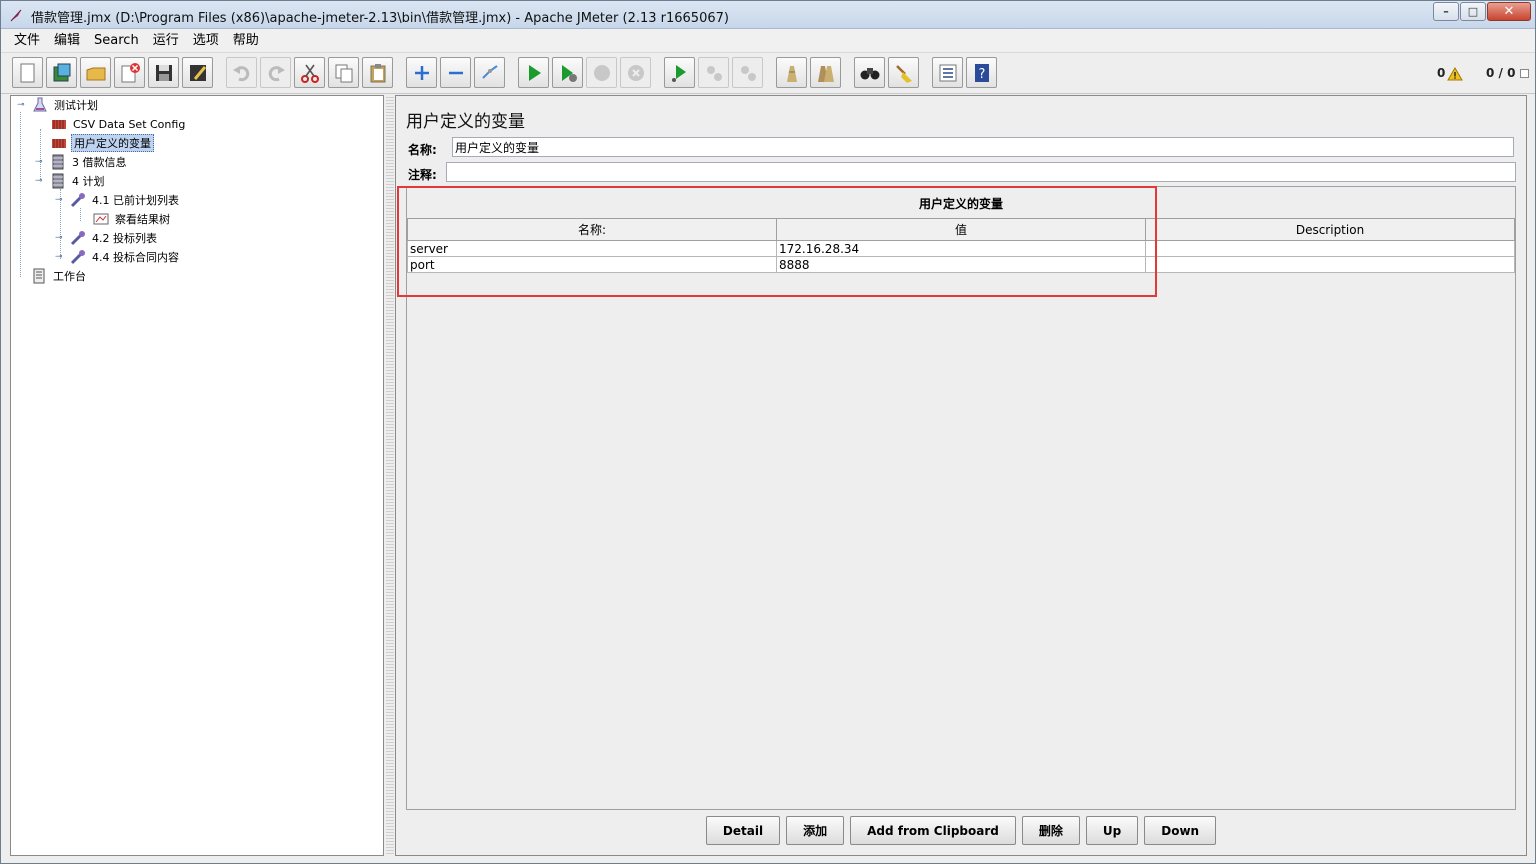 The width and height of the screenshot is (1536, 864). I want to click on tree-node-sampler-4-4: ⊸ 4.4 投标合同内容, so click(118, 257).